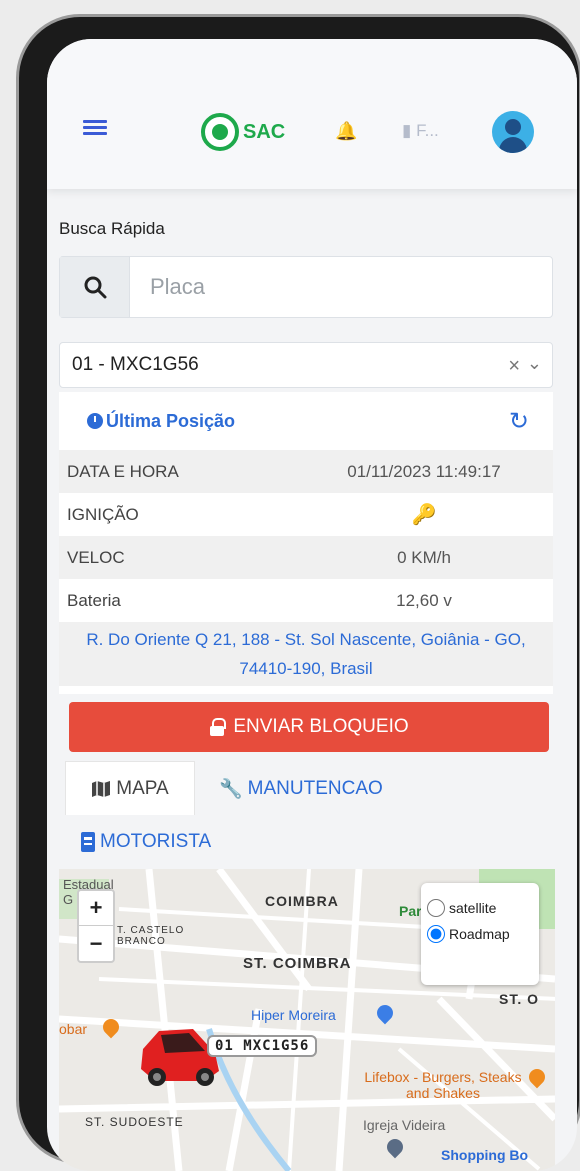  What do you see at coordinates (404, 1125) in the screenshot?
I see `map-label: Igreja Videira` at bounding box center [404, 1125].